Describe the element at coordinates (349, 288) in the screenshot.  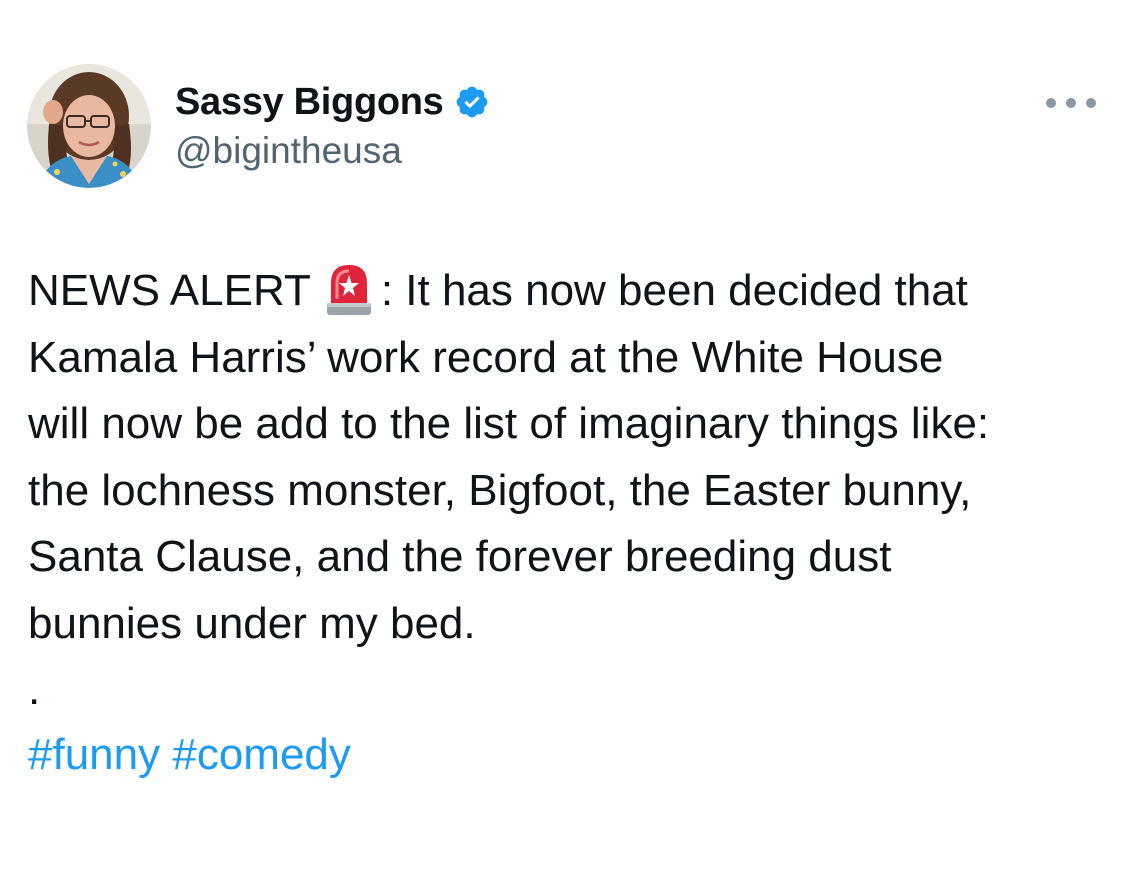
I see `siren-icon` at that location.